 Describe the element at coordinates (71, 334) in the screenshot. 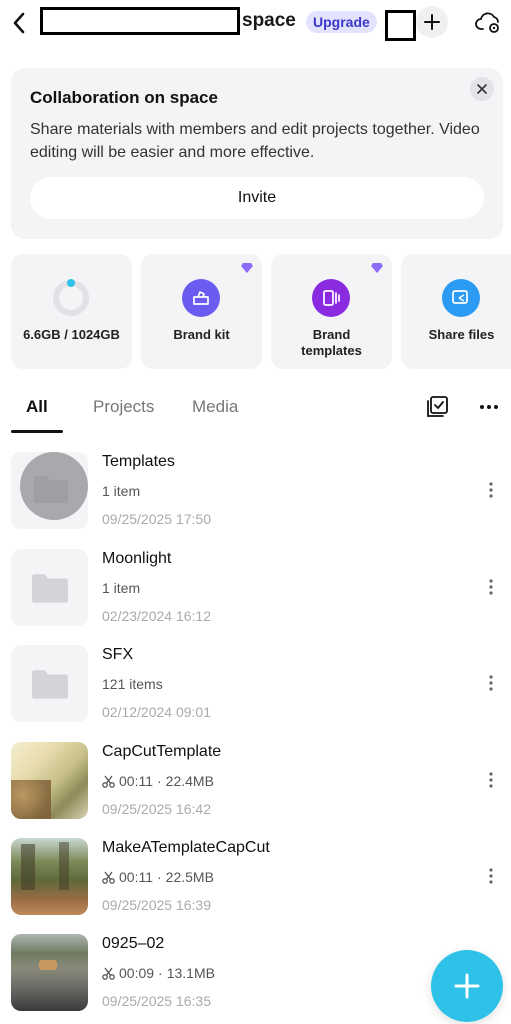

I see `storage-label: 6.6GB / 1024GB` at that location.